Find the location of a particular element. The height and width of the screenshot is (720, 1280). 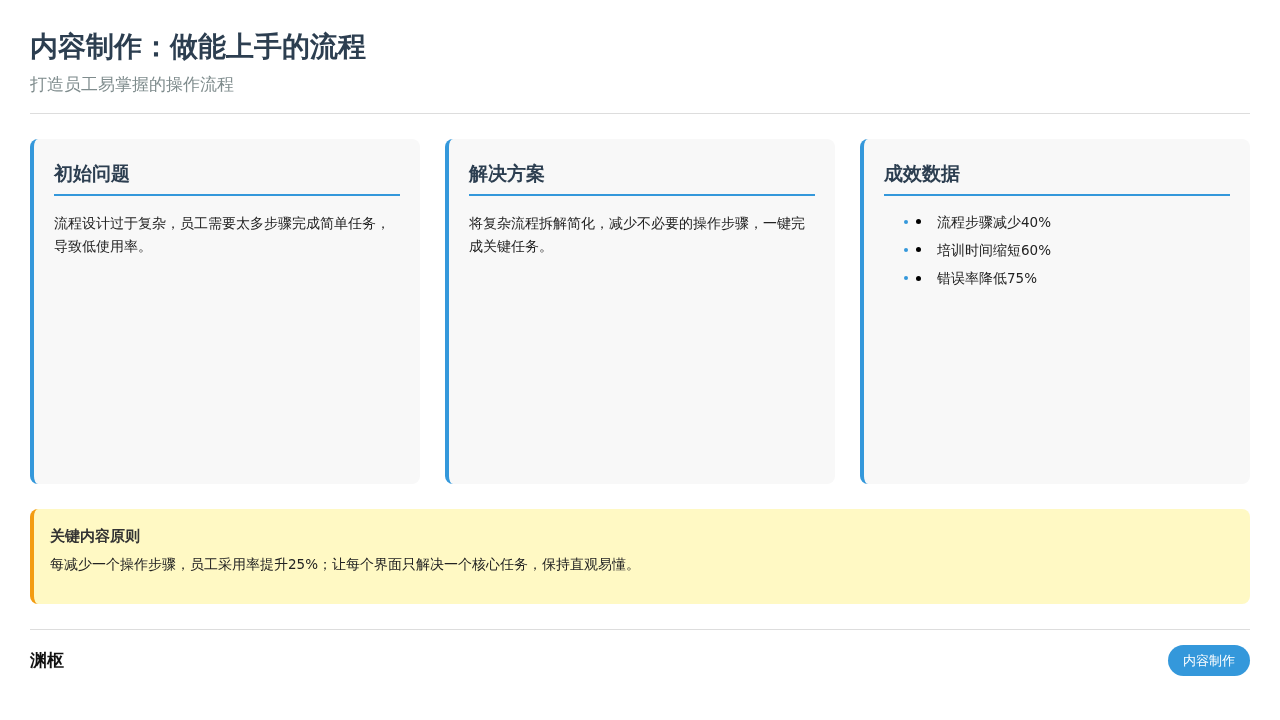

card-title: 解决方案 is located at coordinates (642, 177).